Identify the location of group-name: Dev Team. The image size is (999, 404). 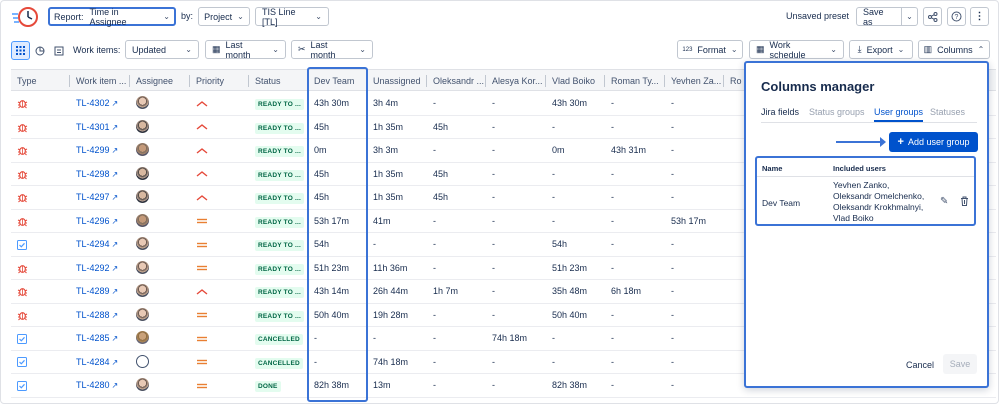
(781, 203).